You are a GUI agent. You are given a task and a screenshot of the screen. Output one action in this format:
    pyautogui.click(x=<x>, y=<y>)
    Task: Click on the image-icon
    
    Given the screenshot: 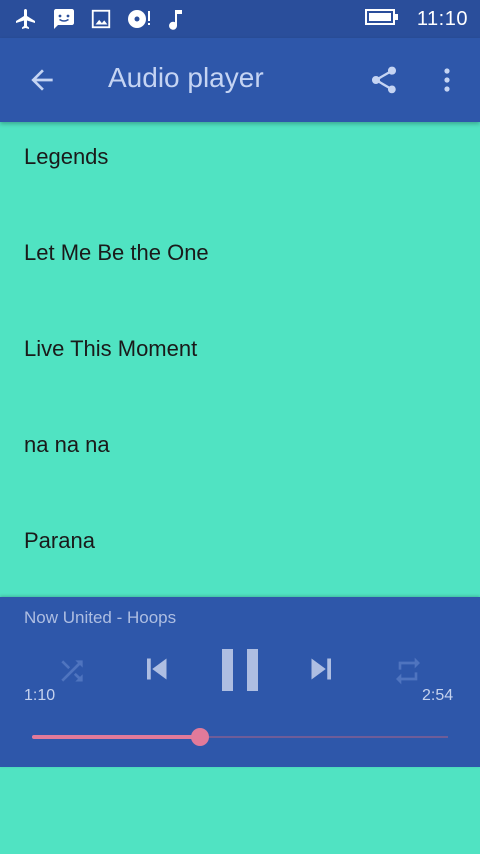 What is the action you would take?
    pyautogui.click(x=101, y=19)
    